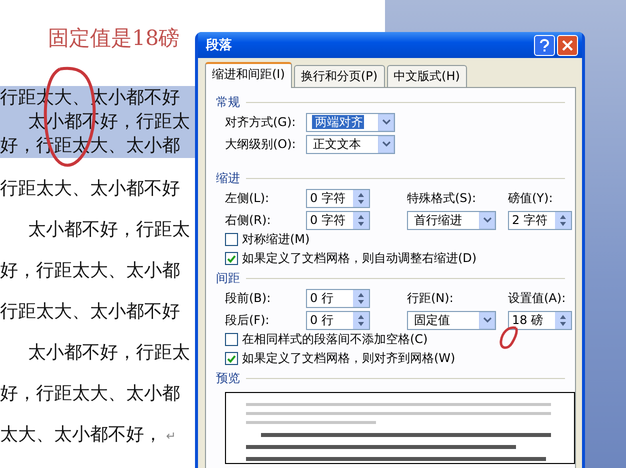  Describe the element at coordinates (359, 258) in the screenshot. I see `checkbox-label: 如果定义了文档网格，则自动调整右缩进(D)` at that location.